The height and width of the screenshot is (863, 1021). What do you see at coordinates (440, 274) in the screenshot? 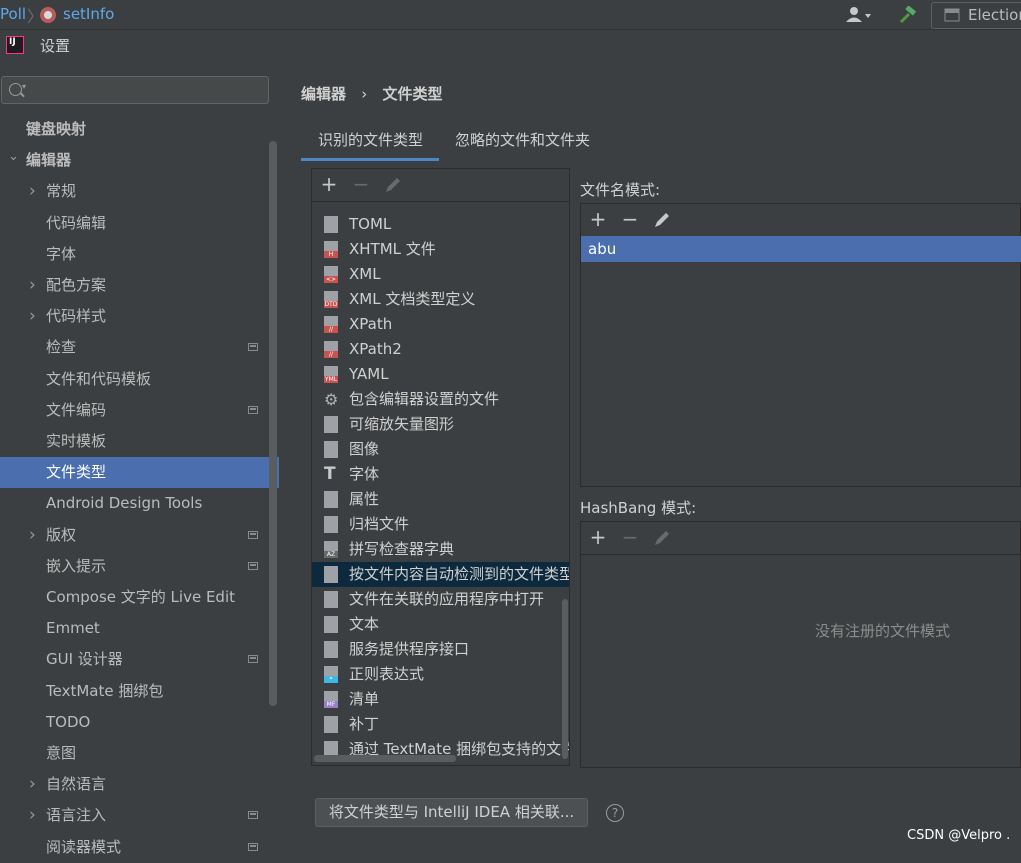
I see `file-type-row: <> XML` at bounding box center [440, 274].